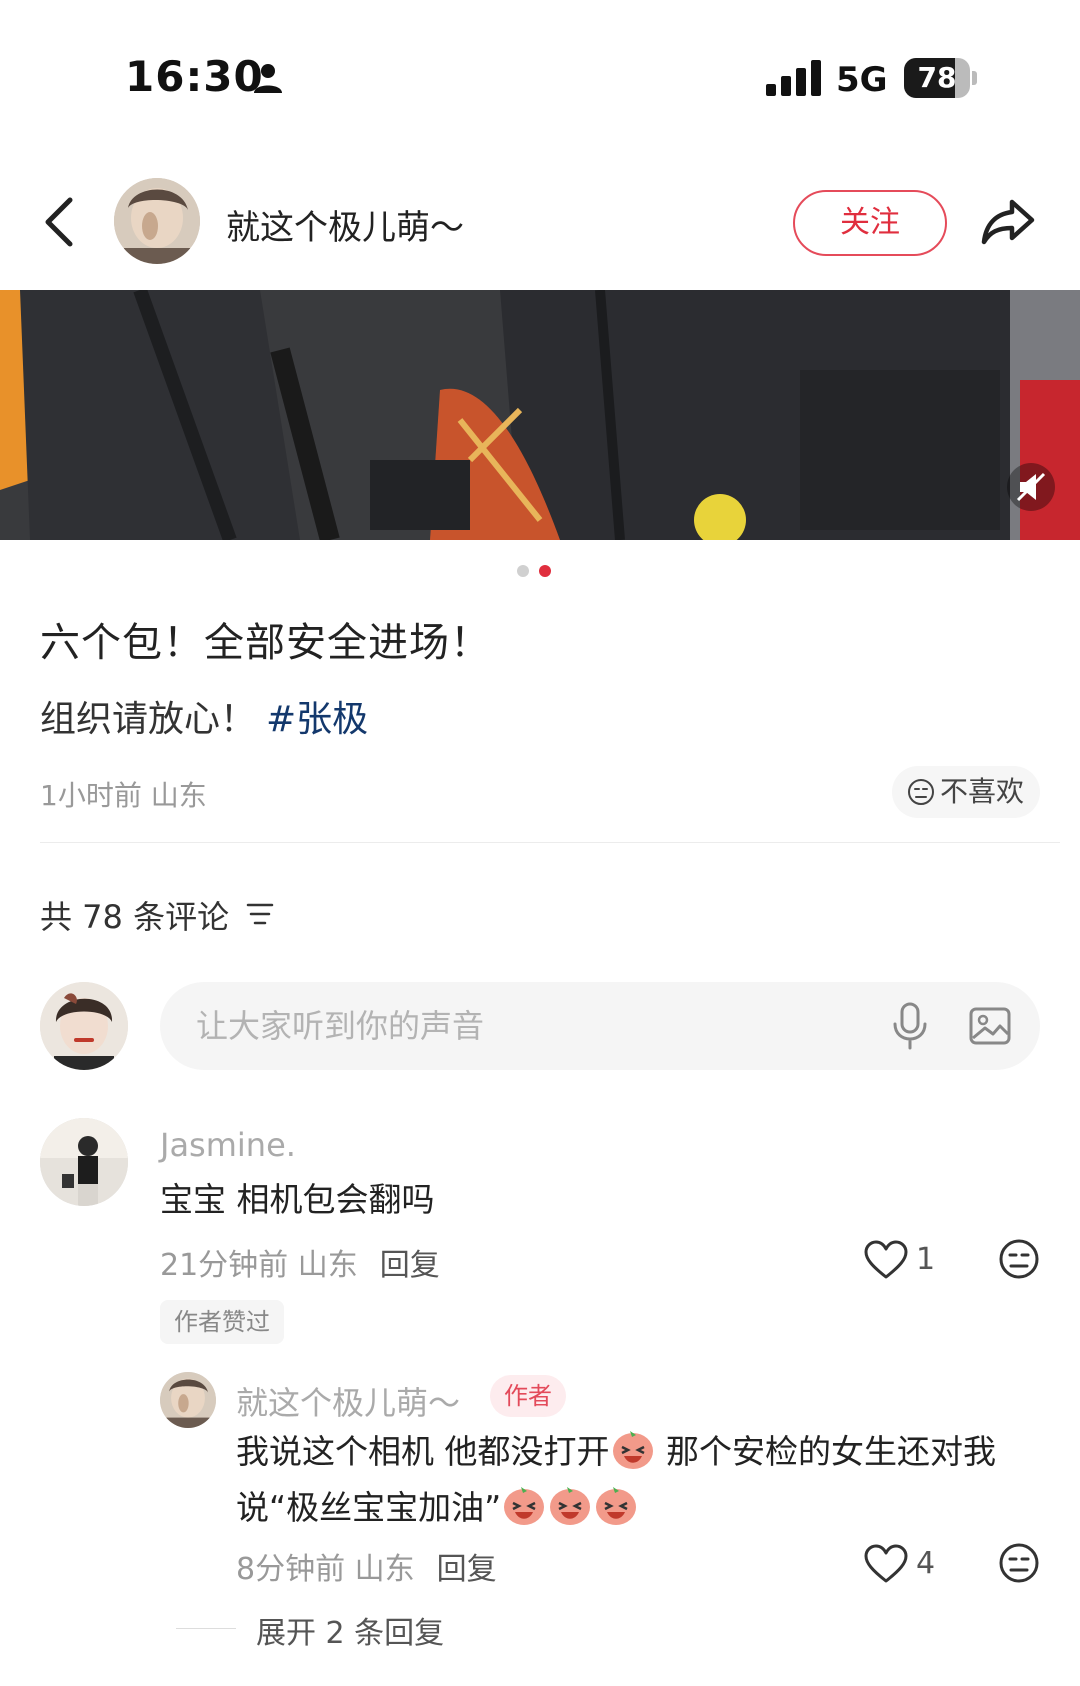 The width and height of the screenshot is (1080, 1686). I want to click on battery-indicator: 78, so click(940, 78).